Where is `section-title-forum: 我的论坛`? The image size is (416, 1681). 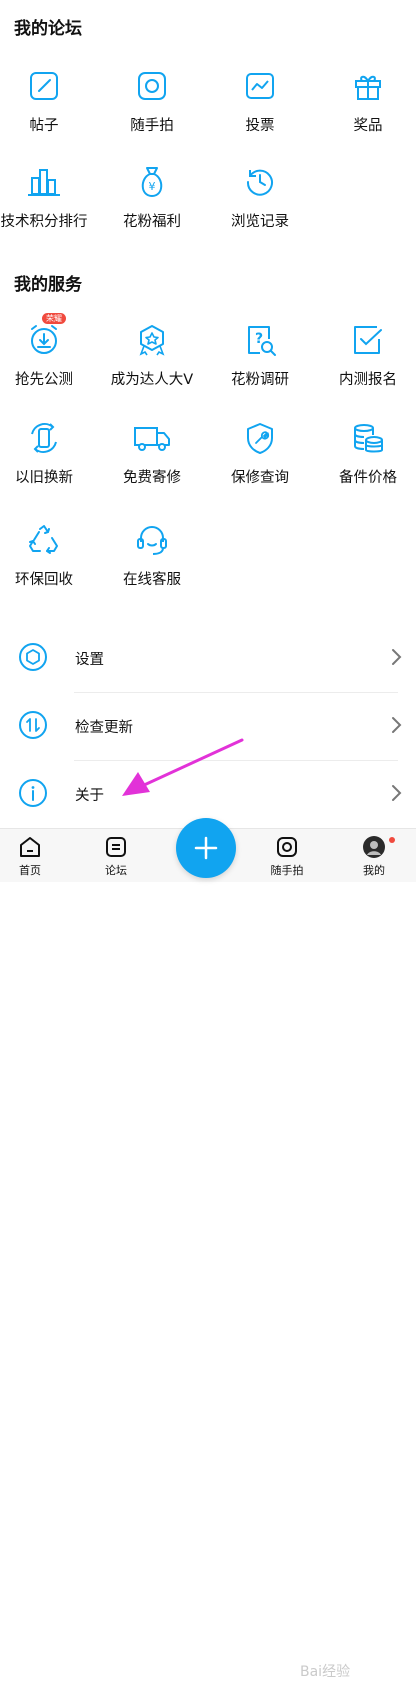 section-title-forum: 我的论坛 is located at coordinates (48, 29).